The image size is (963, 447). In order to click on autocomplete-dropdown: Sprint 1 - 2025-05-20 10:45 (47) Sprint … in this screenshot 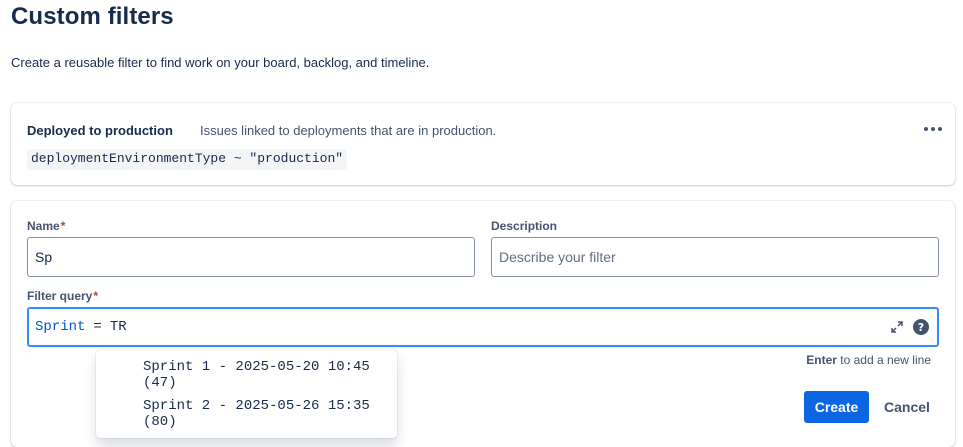, I will do `click(246, 394)`.